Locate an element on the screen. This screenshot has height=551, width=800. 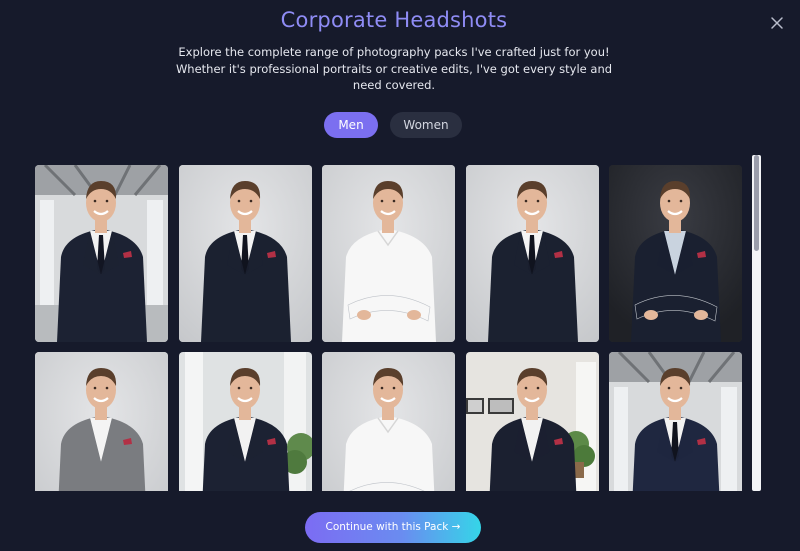
tab-women: Women is located at coordinates (426, 125).